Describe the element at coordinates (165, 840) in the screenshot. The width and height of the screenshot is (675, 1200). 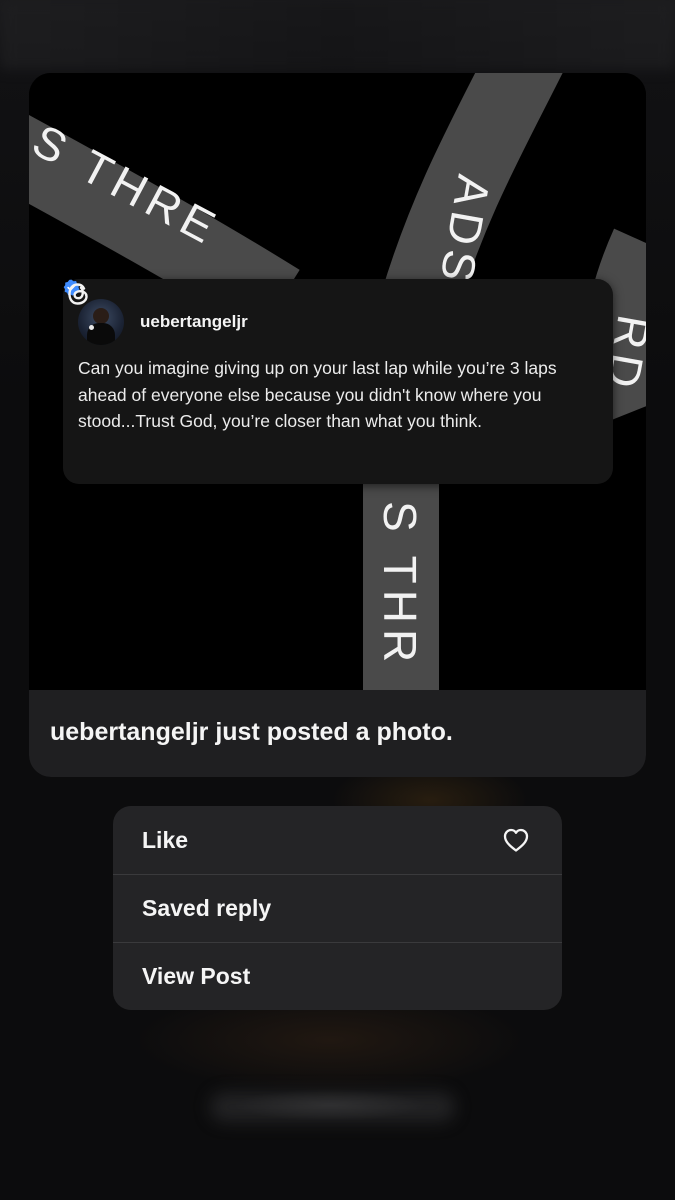
I see `menu-item-label: Like` at that location.